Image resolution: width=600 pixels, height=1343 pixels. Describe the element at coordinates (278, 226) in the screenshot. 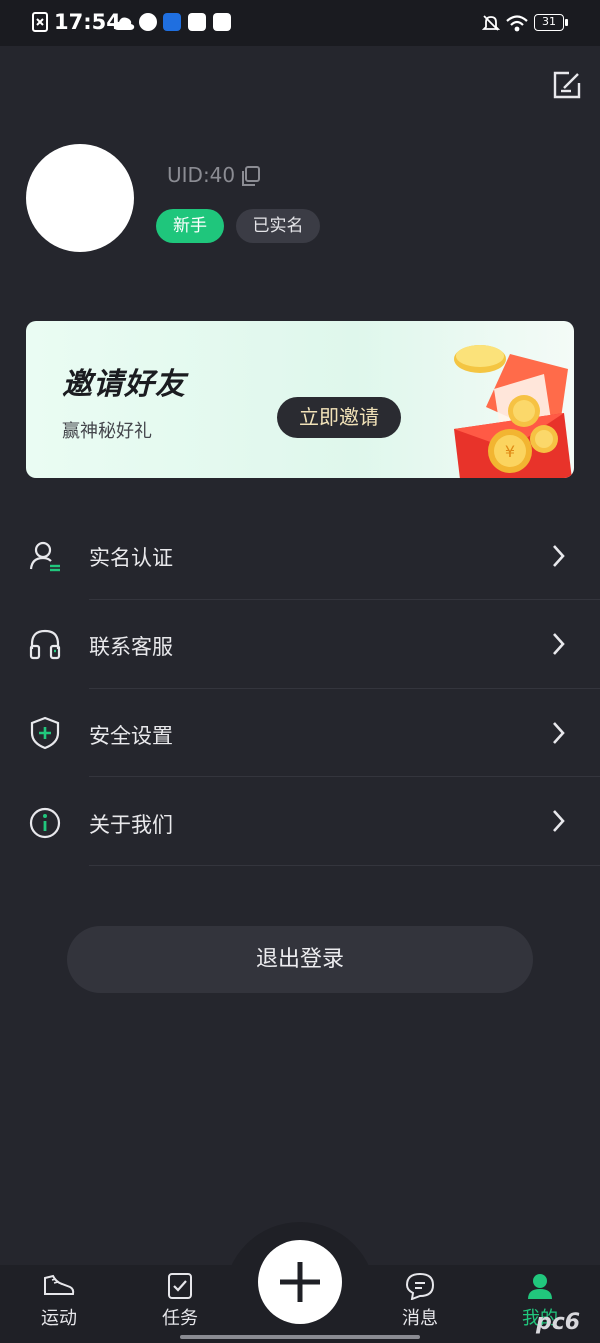

I see `badge-verified: 已实名` at that location.